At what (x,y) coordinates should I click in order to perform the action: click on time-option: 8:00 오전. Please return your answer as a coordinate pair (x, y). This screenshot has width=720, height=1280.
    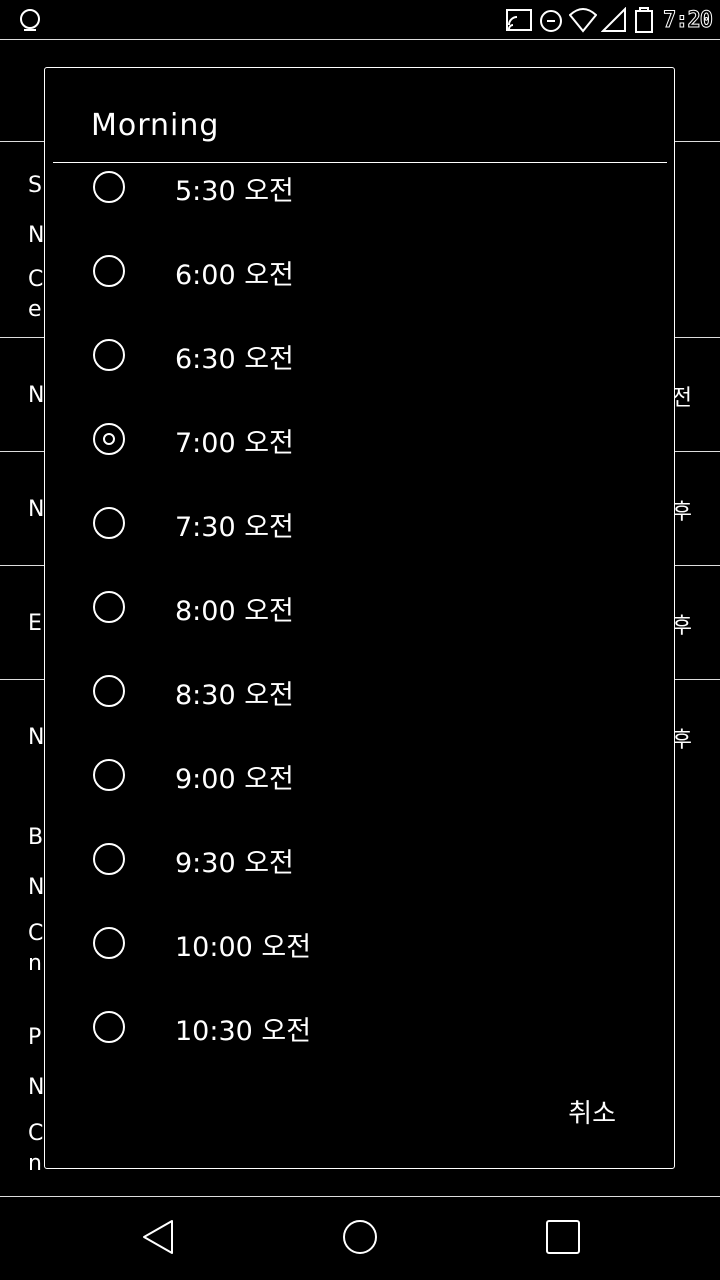
    Looking at the image, I should click on (359, 625).